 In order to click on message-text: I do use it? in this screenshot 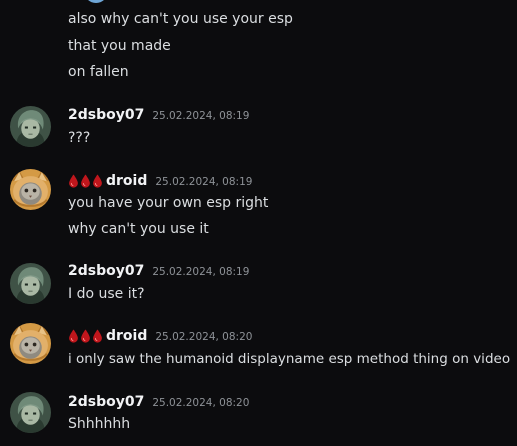, I will do `click(106, 294)`.